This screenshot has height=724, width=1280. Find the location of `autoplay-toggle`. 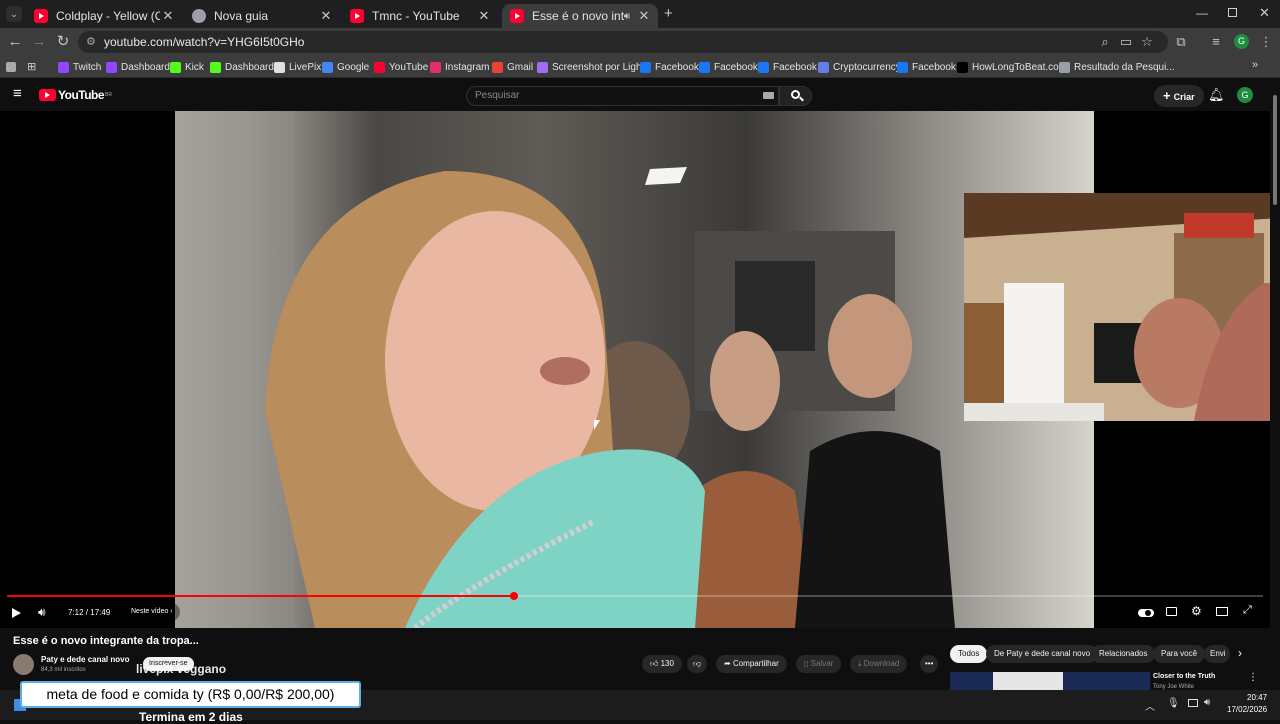

autoplay-toggle is located at coordinates (1146, 613).